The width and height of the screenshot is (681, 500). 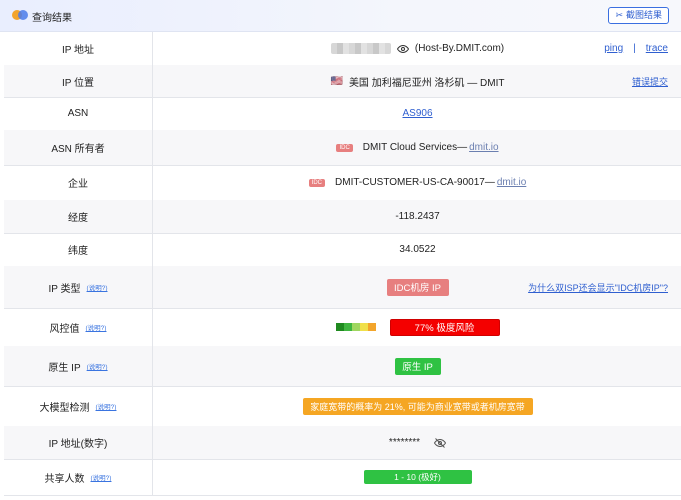 I want to click on row-ip-location: IP 位置 🇺🇸 美国 加利福尼亚州 洛杉矶 — DMIT 错误提交, so click(x=342, y=81).